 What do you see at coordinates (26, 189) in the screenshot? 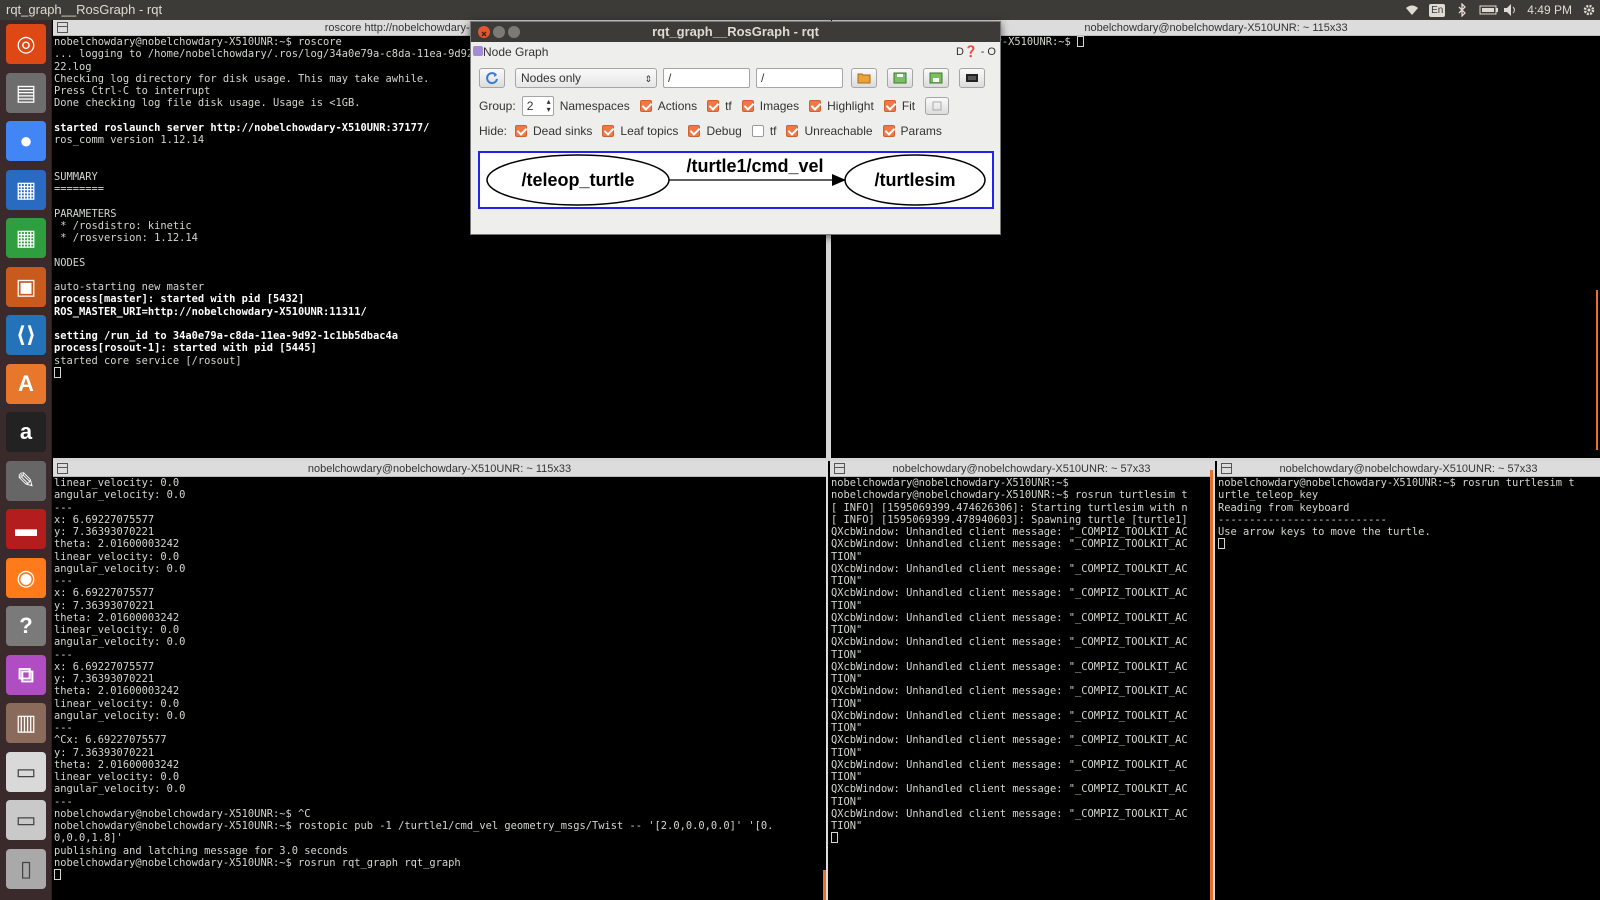
I see `writer-icon: ▦` at bounding box center [26, 189].